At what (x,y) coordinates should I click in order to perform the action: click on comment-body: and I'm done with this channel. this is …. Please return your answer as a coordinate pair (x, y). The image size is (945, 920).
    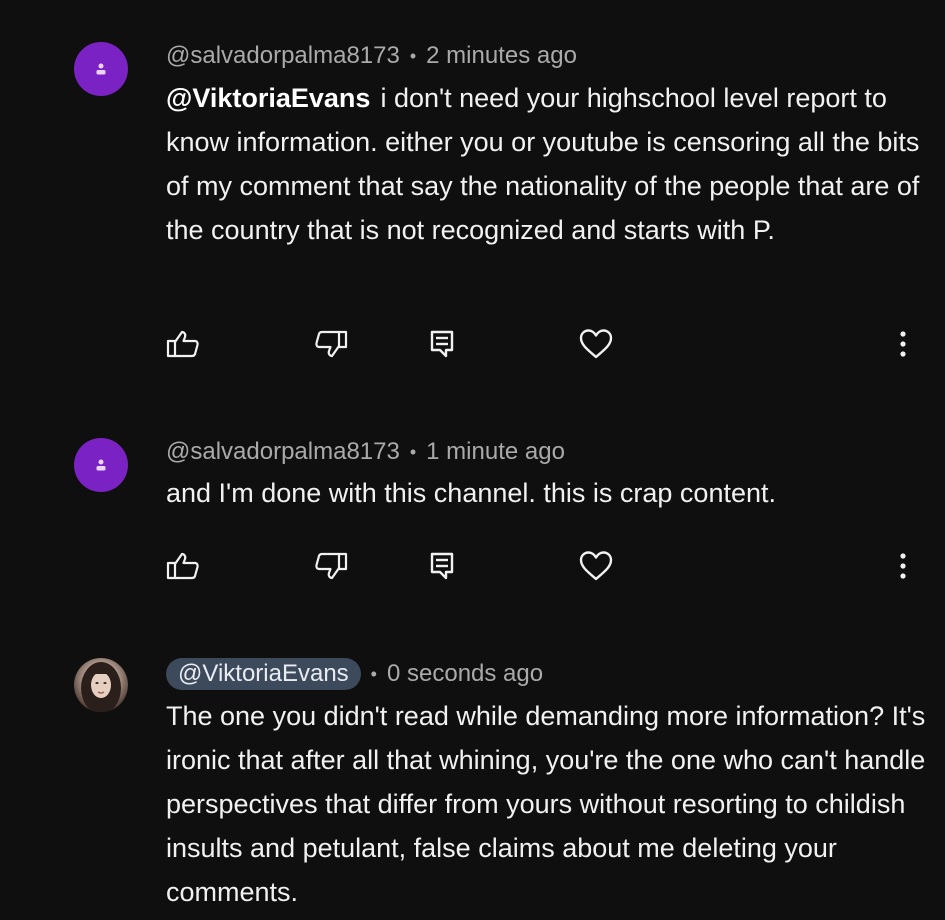
    Looking at the image, I should click on (471, 493).